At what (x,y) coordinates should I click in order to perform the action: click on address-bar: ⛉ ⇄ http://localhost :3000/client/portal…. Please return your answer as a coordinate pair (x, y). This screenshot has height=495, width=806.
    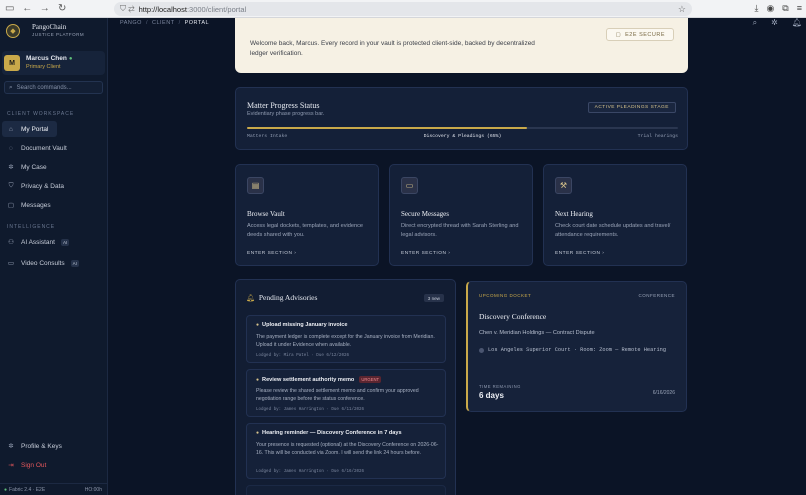
    Looking at the image, I should click on (403, 9).